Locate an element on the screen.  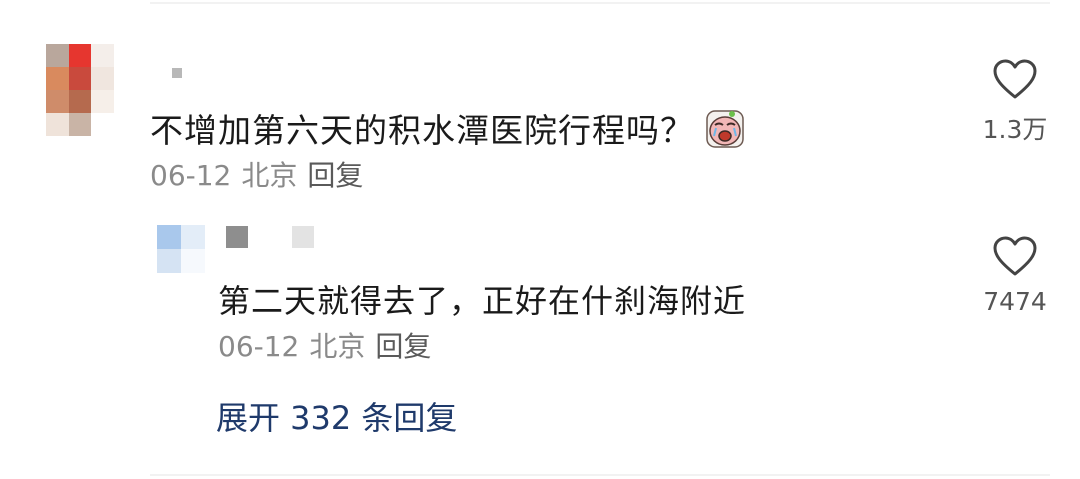
like-count: 1.3万 is located at coordinates (1015, 129).